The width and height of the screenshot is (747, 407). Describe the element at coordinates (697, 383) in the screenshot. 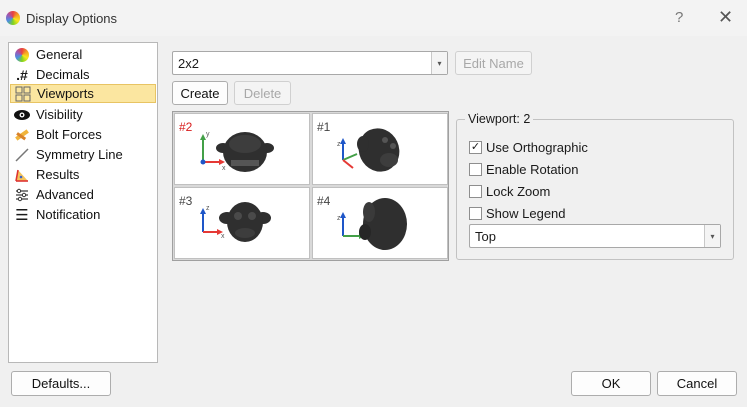

I see `cancel-button: Cancel` at that location.